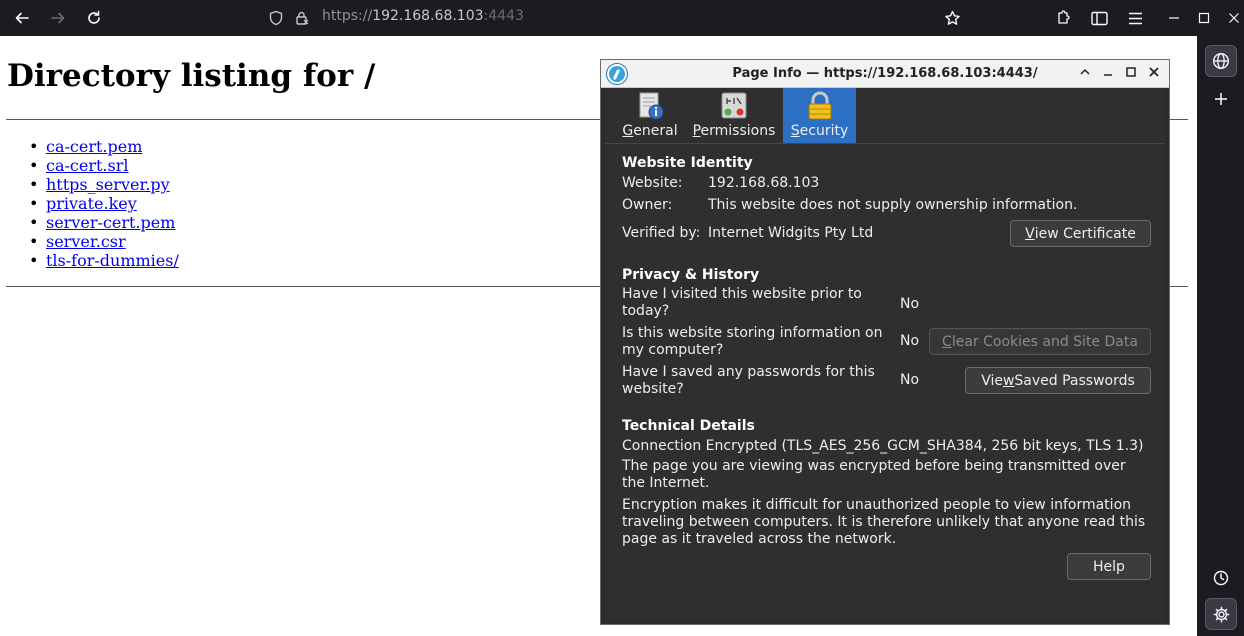  Describe the element at coordinates (1221, 578) in the screenshot. I see `history-clock-icon` at that location.